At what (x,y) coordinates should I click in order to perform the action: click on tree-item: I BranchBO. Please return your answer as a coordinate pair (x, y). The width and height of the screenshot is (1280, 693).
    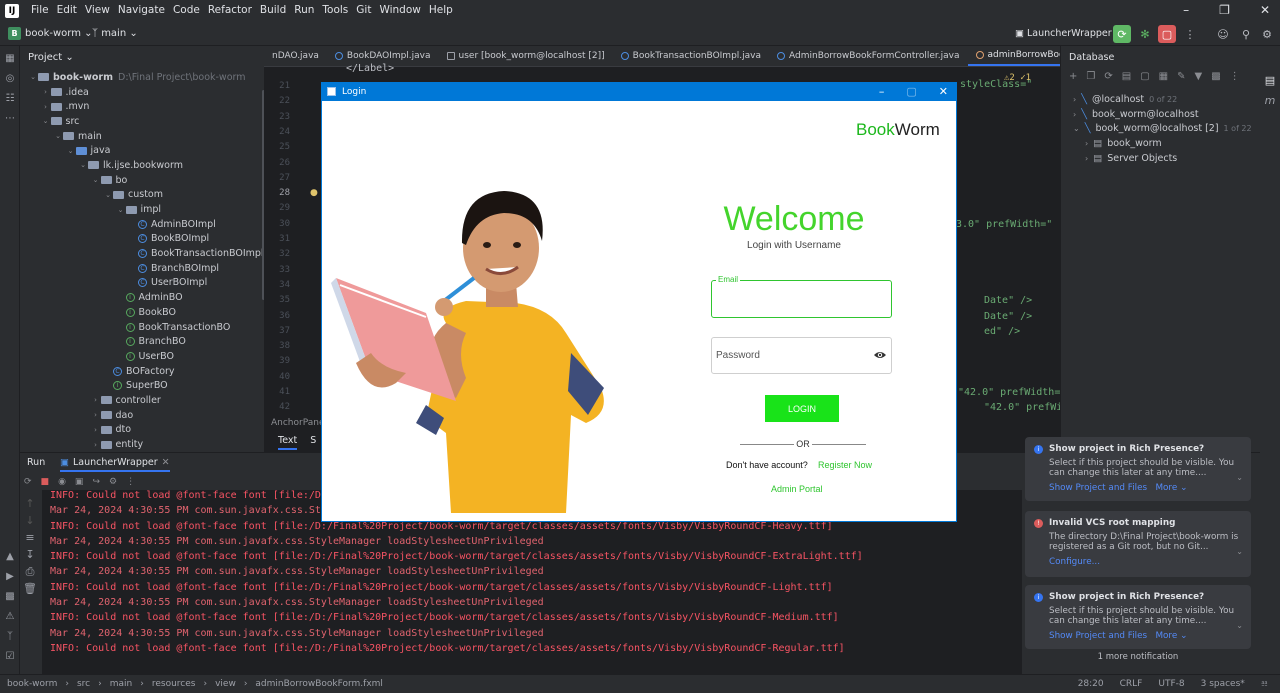
    Looking at the image, I should click on (142, 341).